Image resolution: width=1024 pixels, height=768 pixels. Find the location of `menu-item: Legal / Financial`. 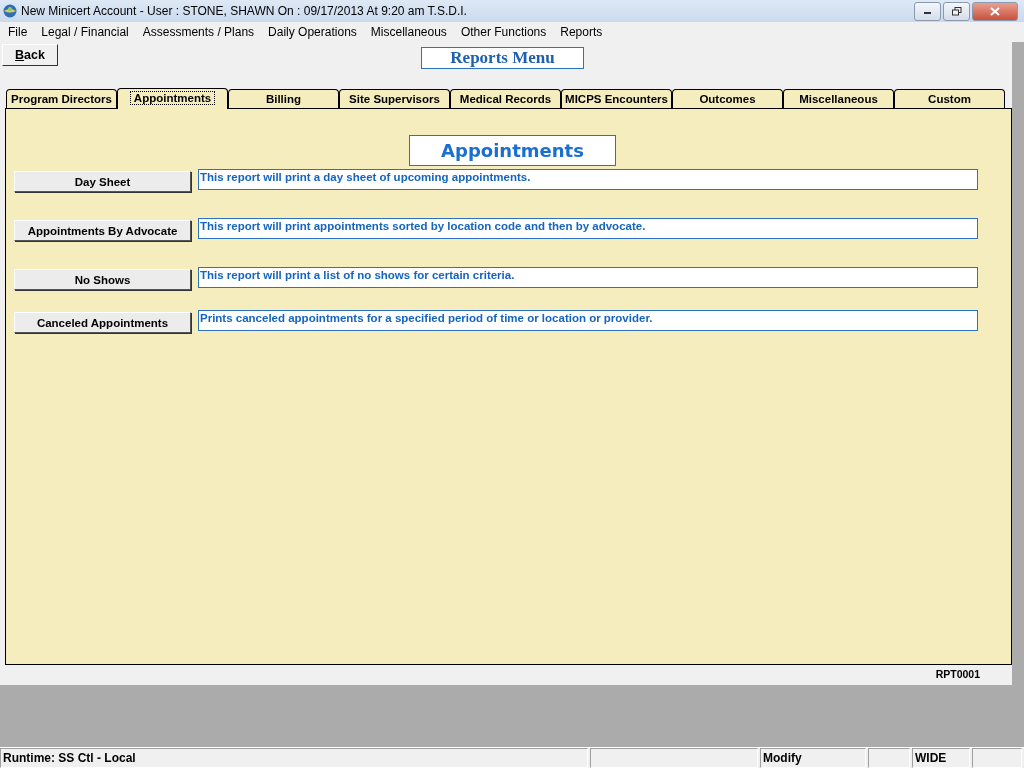

menu-item: Legal / Financial is located at coordinates (85, 32).